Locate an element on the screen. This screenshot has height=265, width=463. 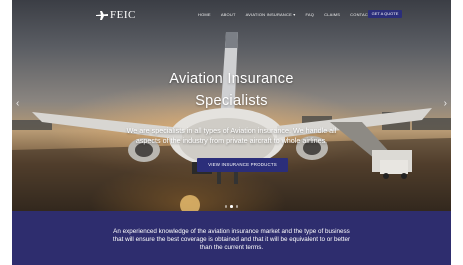
nav-item-faq: FAQ is located at coordinates (309, 14).